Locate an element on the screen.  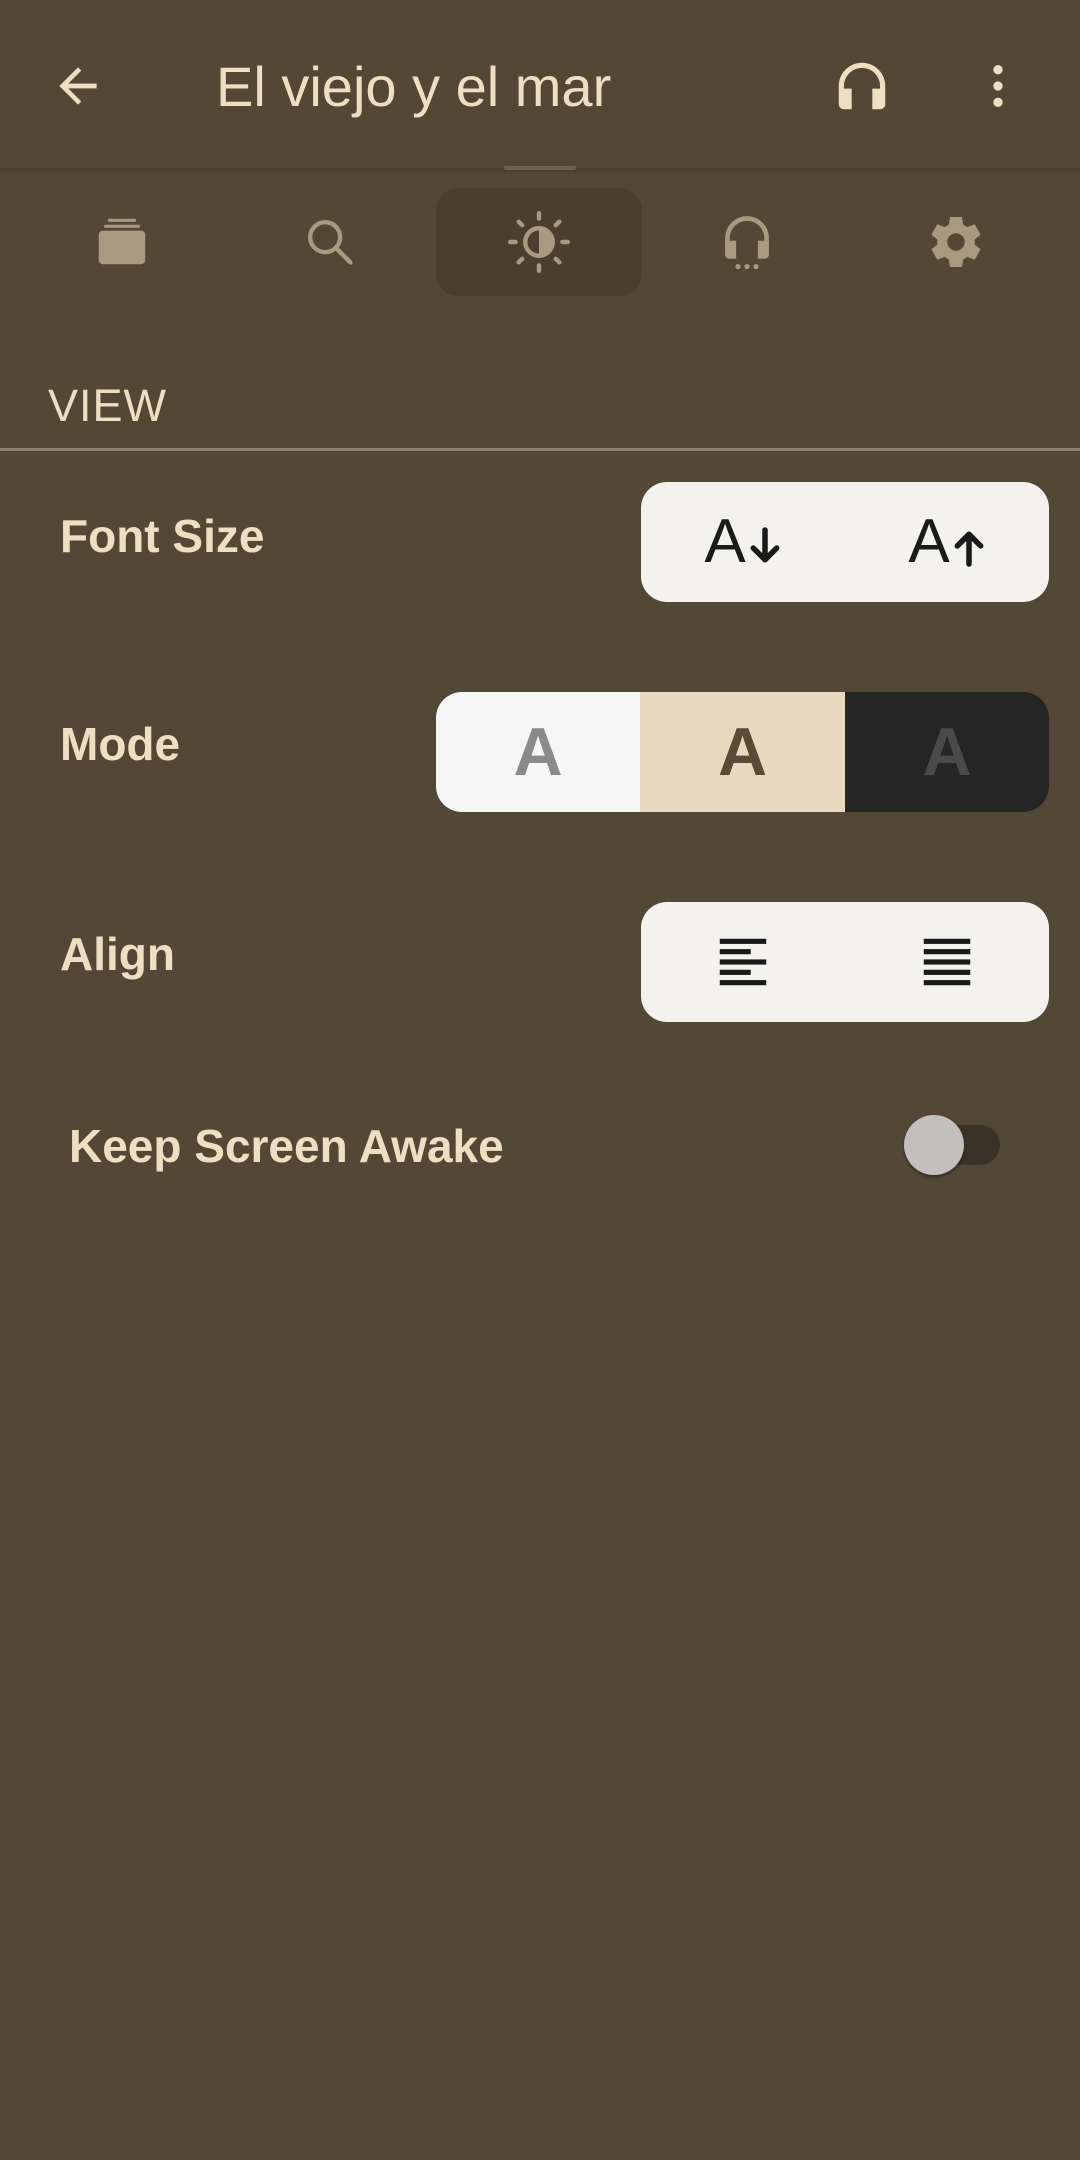
listen-button is located at coordinates (862, 86).